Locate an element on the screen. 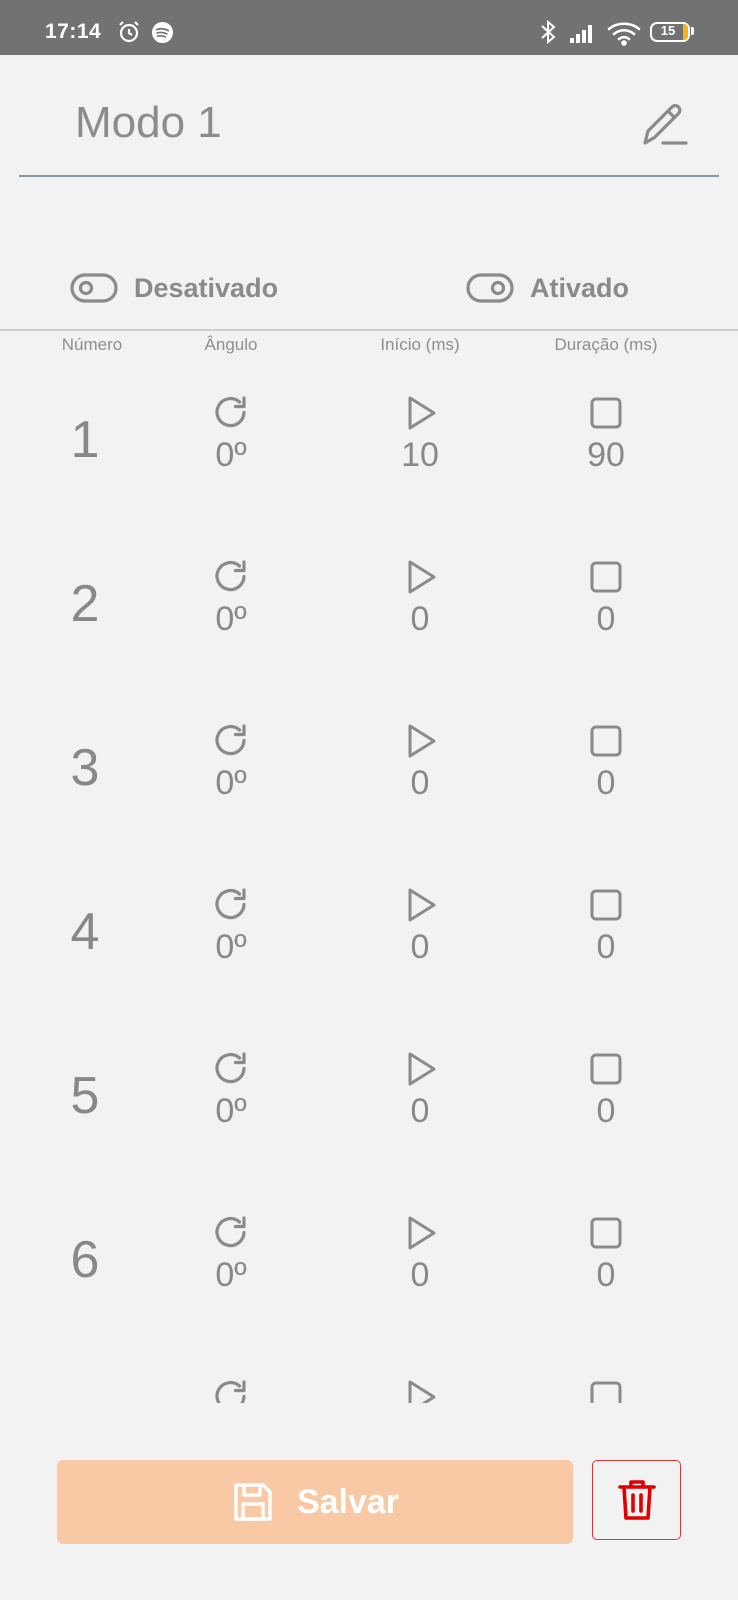  step-number: 7 is located at coordinates (85, 1398).